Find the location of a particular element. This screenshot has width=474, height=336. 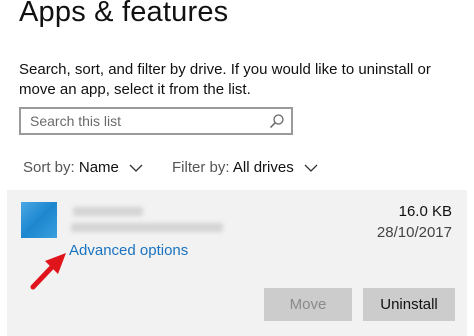

sort-label: Sort by: is located at coordinates (49, 167).